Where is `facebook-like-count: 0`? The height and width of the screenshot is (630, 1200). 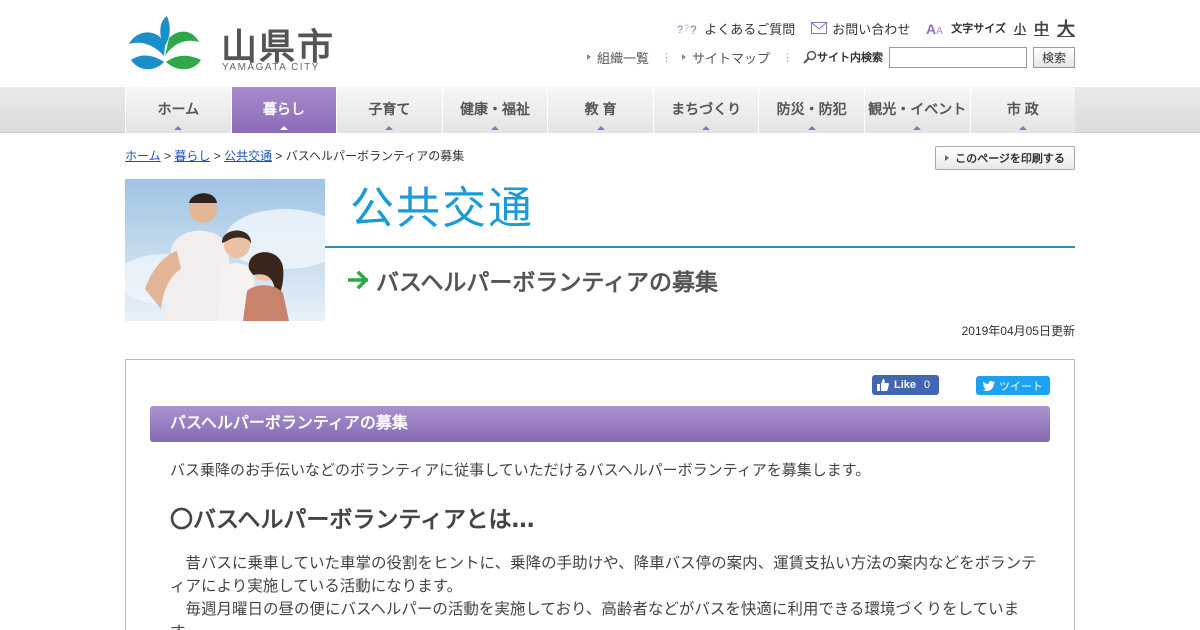 facebook-like-count: 0 is located at coordinates (927, 385).